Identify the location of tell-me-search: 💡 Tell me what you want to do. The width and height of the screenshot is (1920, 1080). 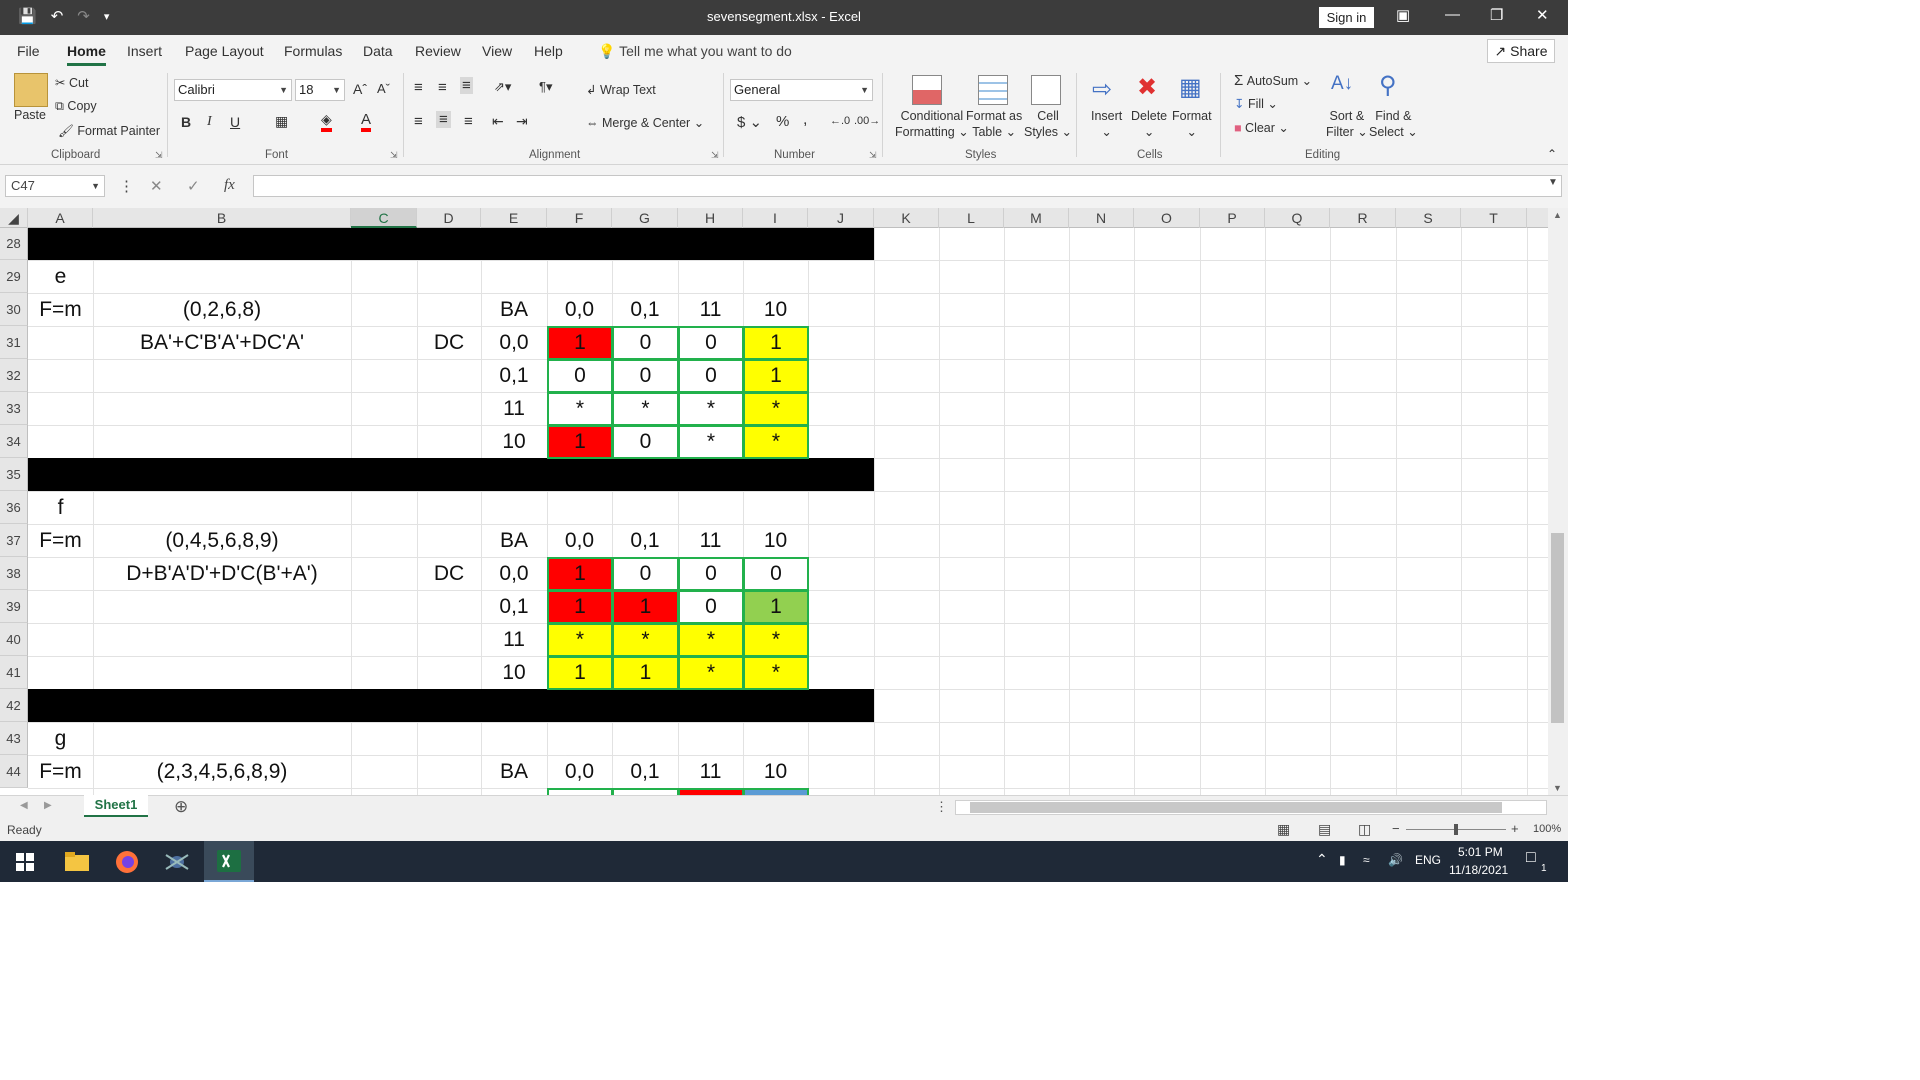
(695, 51).